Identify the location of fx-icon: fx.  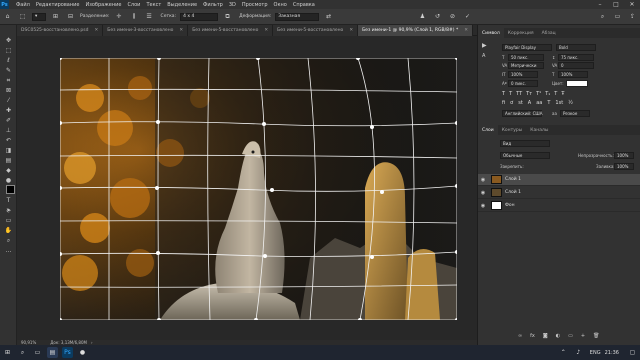
(532, 336).